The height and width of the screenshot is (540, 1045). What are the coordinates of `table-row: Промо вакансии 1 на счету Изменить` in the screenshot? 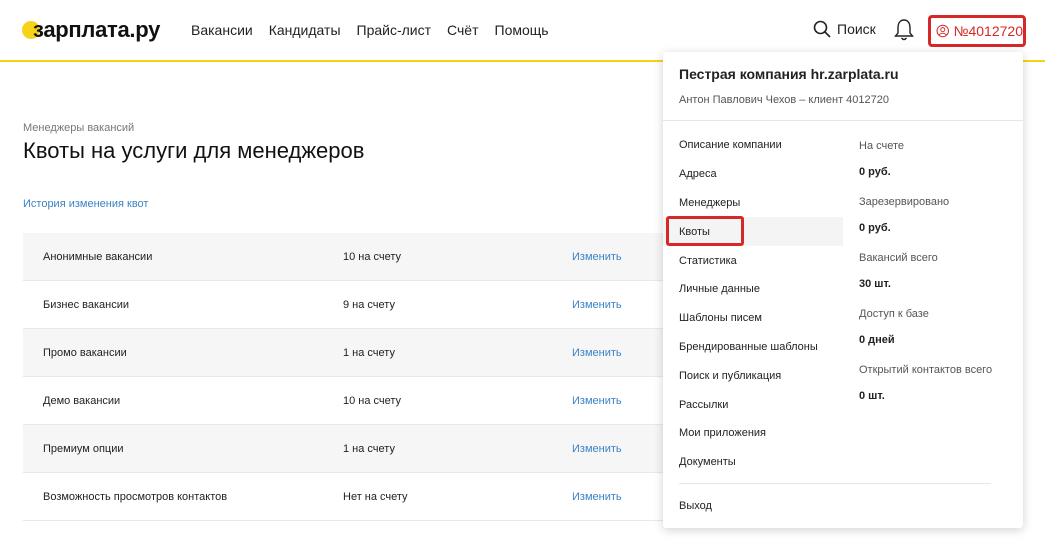 It's located at (343, 353).